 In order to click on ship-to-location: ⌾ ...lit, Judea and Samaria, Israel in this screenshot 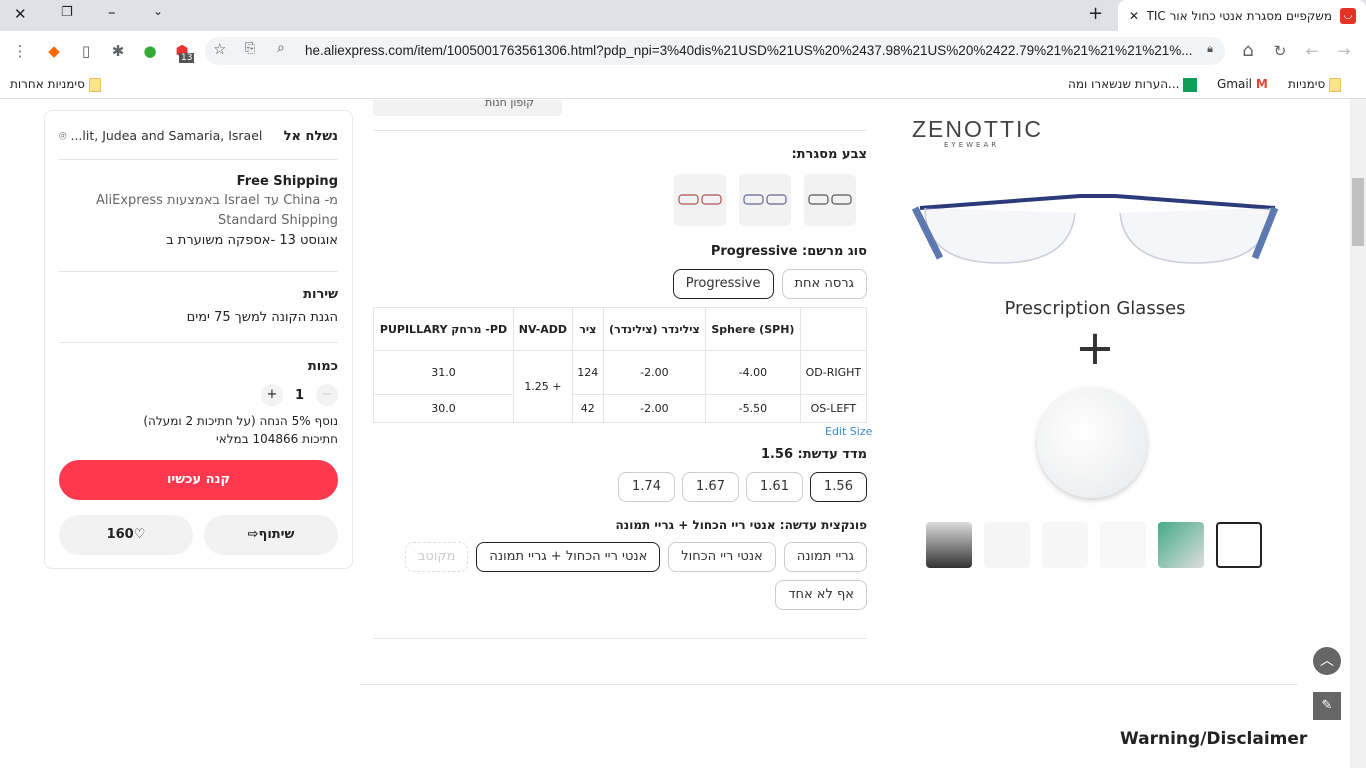, I will do `click(160, 136)`.